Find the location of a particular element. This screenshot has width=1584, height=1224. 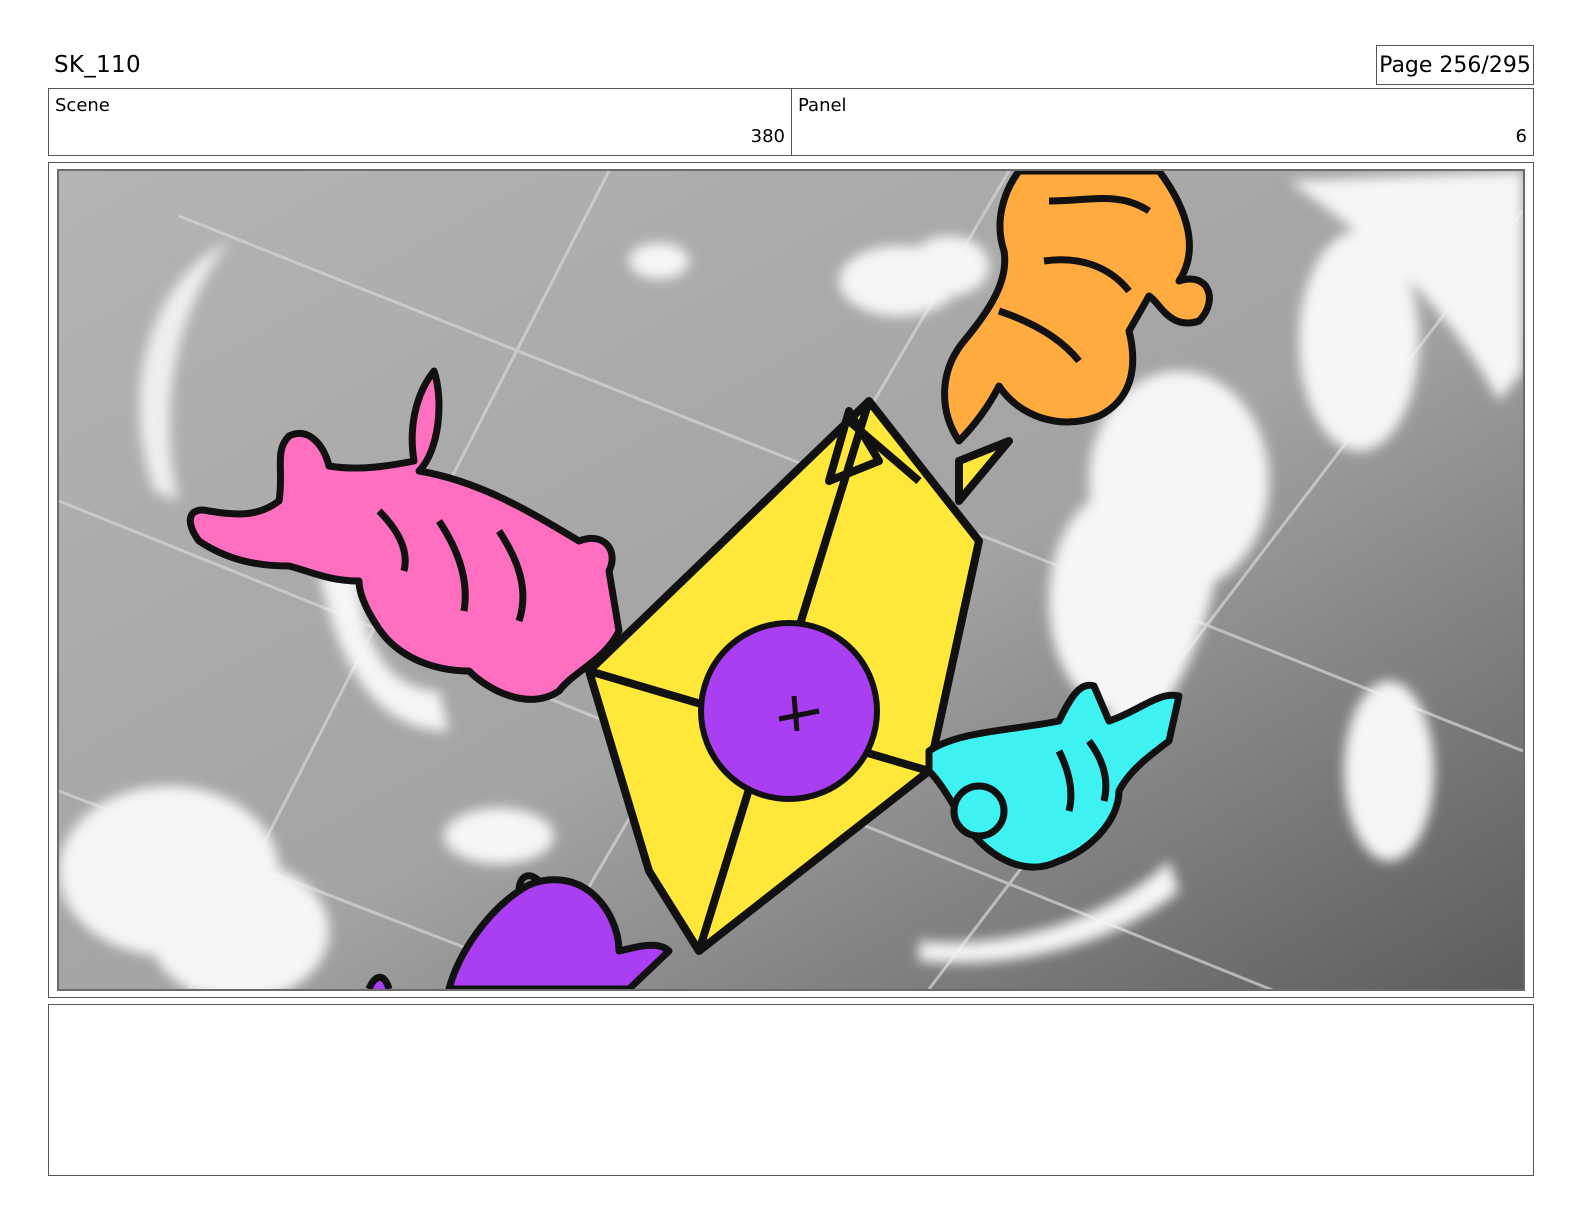

page-number: Page 256/295 is located at coordinates (1455, 65).